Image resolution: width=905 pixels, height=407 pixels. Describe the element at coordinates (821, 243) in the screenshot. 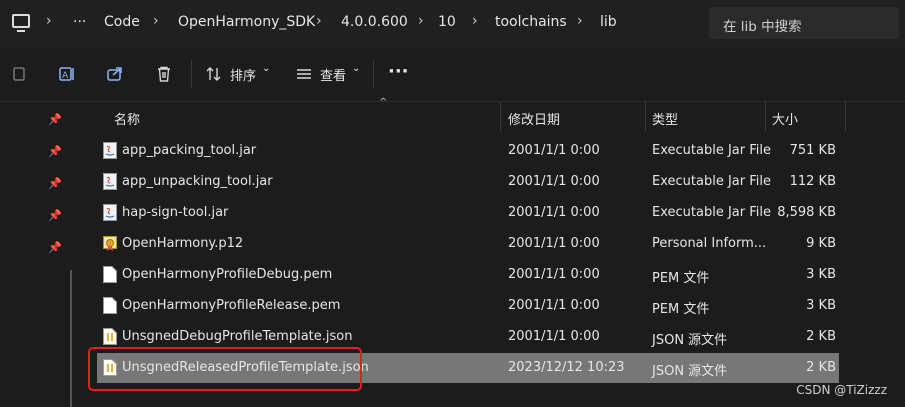

I see `file-size: 9 KB` at that location.